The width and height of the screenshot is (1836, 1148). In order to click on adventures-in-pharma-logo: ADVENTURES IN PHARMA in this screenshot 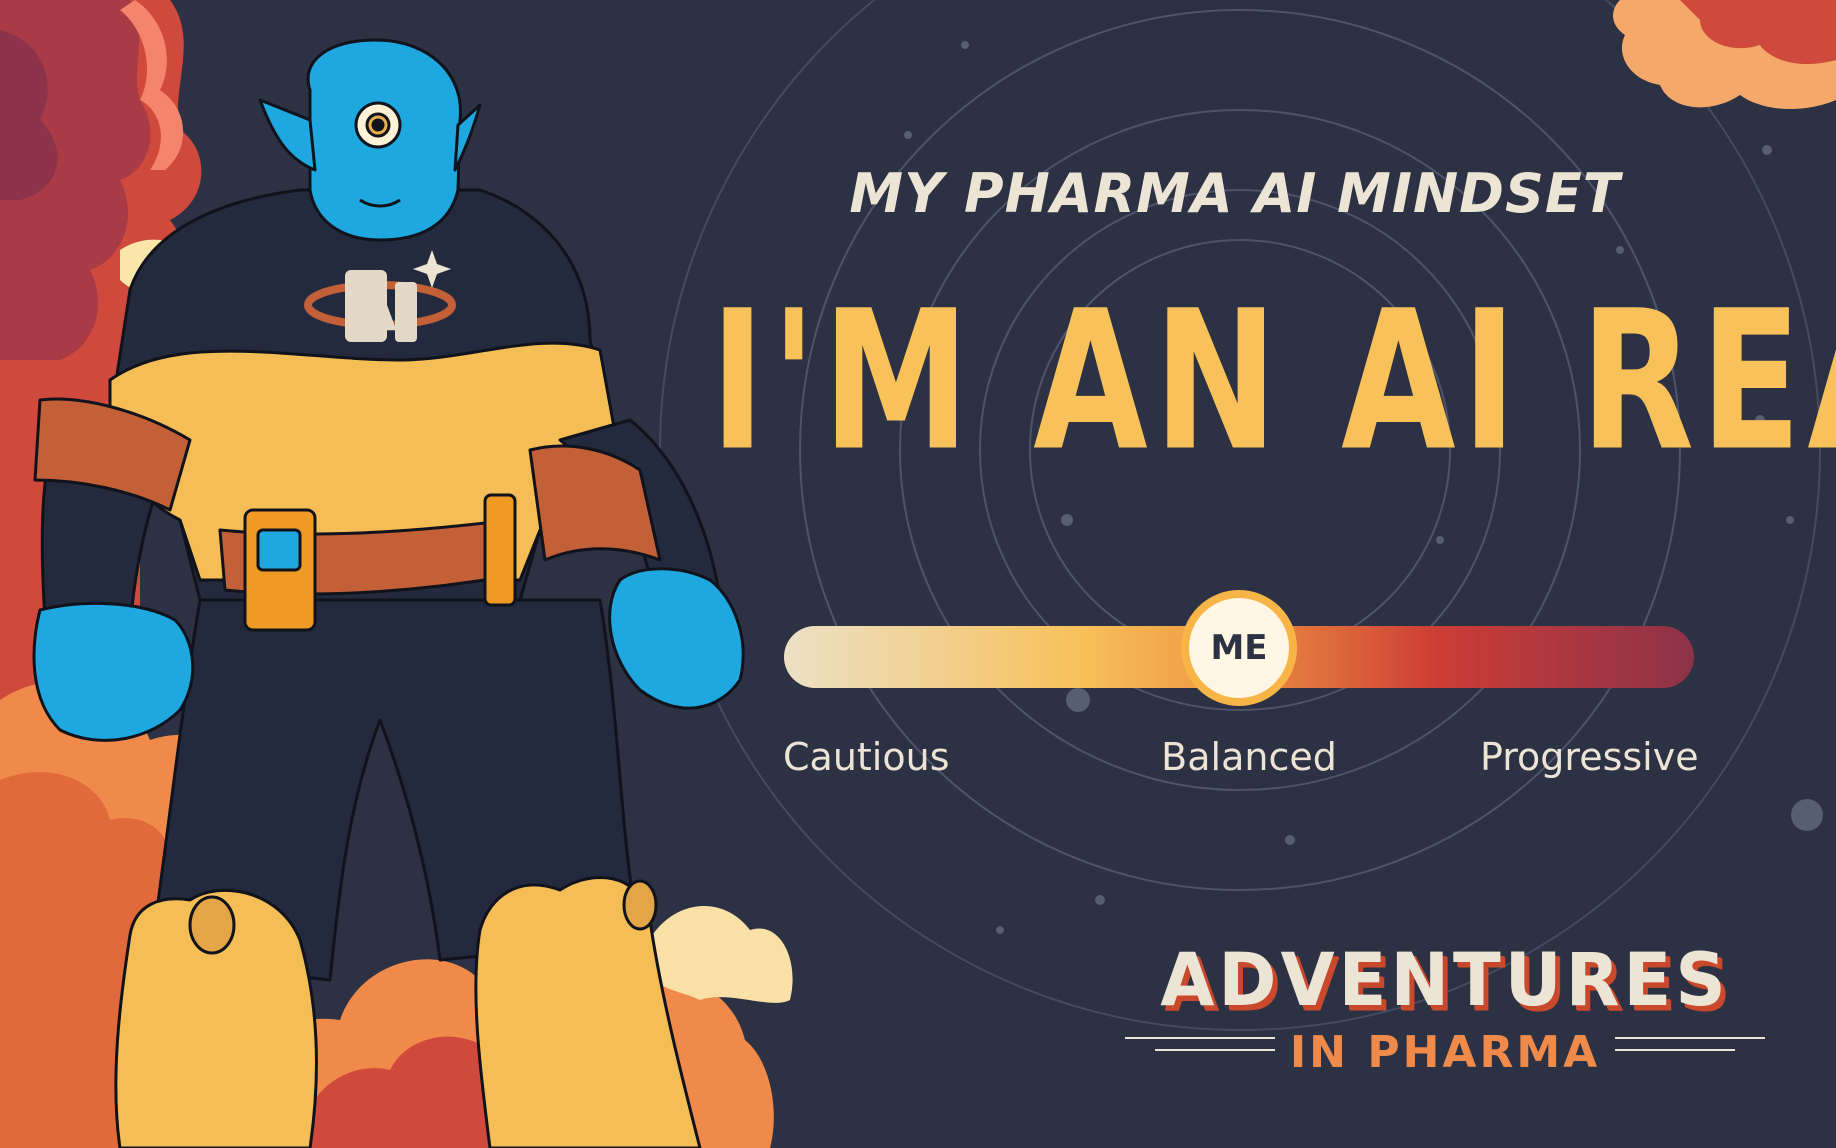, I will do `click(1445, 1007)`.